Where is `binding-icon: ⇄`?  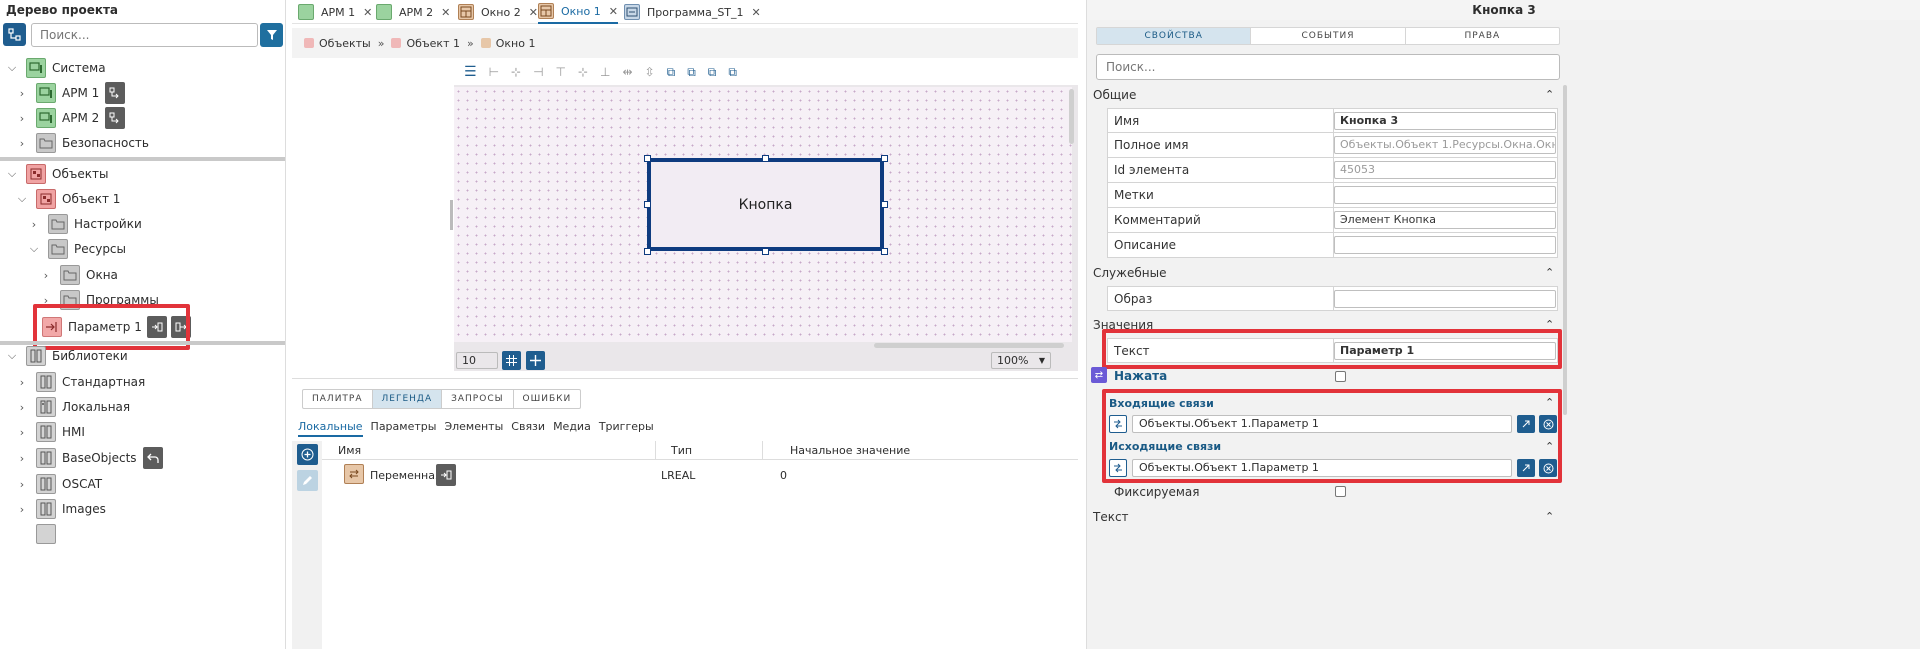 binding-icon: ⇄ is located at coordinates (1099, 375).